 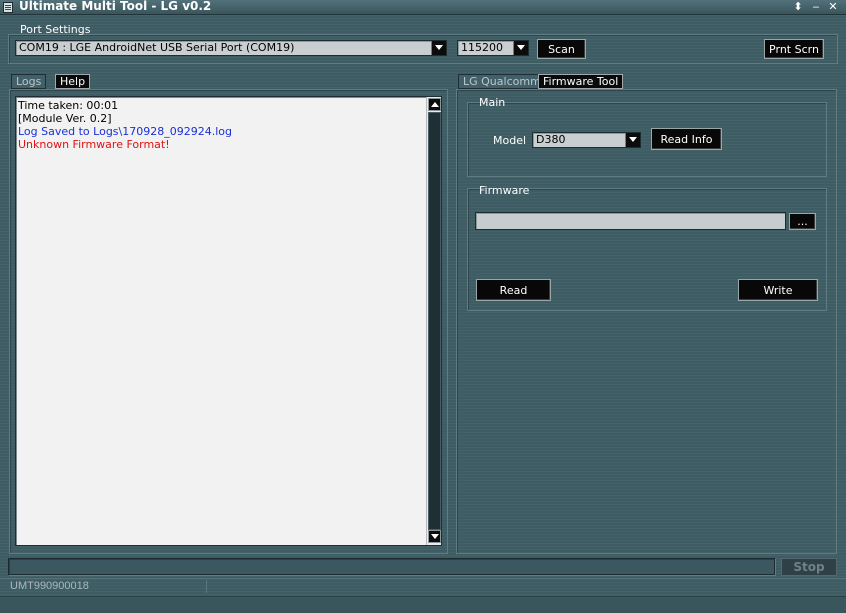 I want to click on log-line: Time taken: 00:01, so click(x=68, y=105).